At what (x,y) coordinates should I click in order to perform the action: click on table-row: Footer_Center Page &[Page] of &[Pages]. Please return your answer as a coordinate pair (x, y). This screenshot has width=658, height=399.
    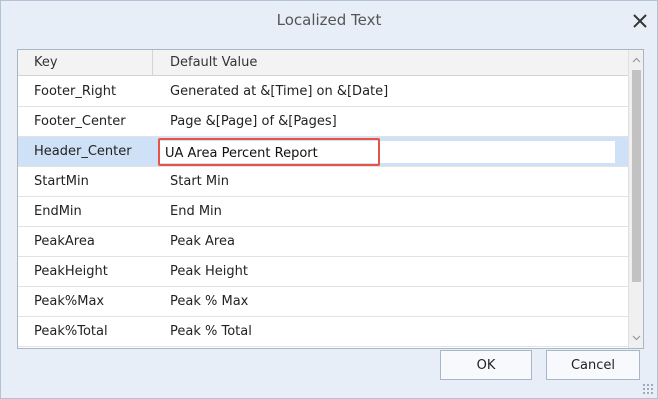
    Looking at the image, I should click on (323, 122).